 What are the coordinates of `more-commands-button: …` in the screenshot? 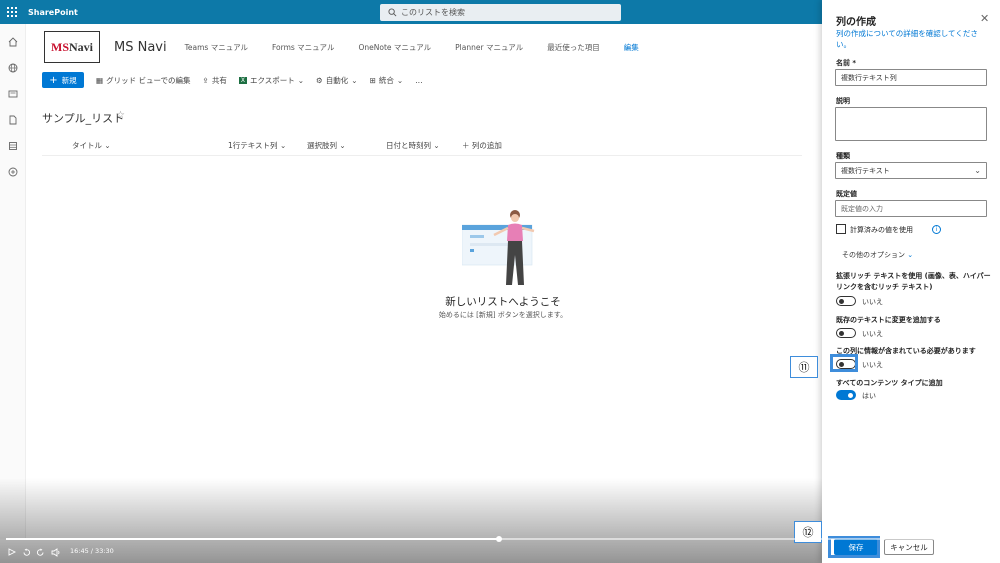 It's located at (419, 80).